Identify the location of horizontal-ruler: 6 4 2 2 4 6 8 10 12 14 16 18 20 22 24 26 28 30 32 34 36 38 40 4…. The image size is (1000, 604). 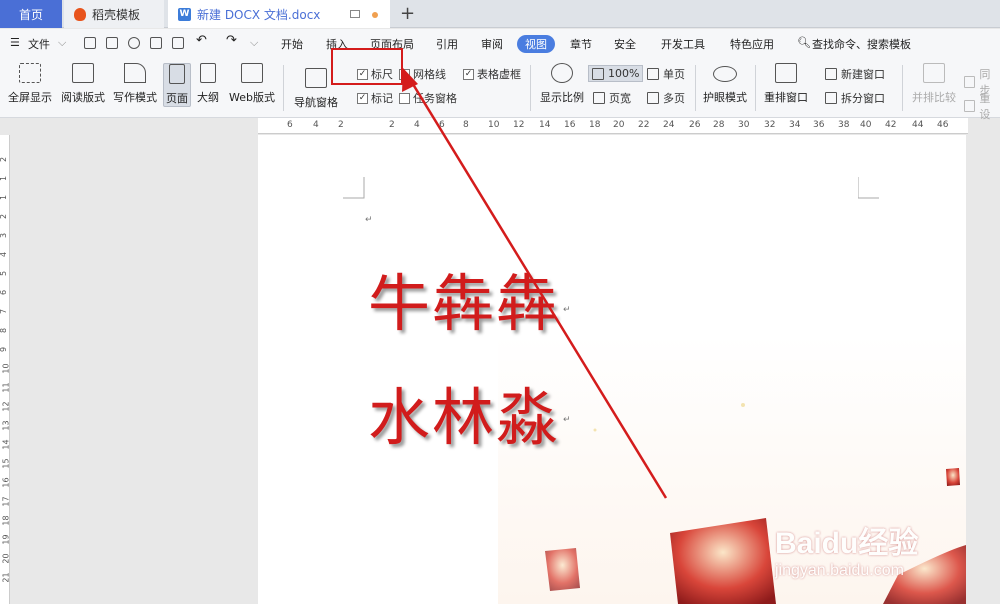
(613, 126).